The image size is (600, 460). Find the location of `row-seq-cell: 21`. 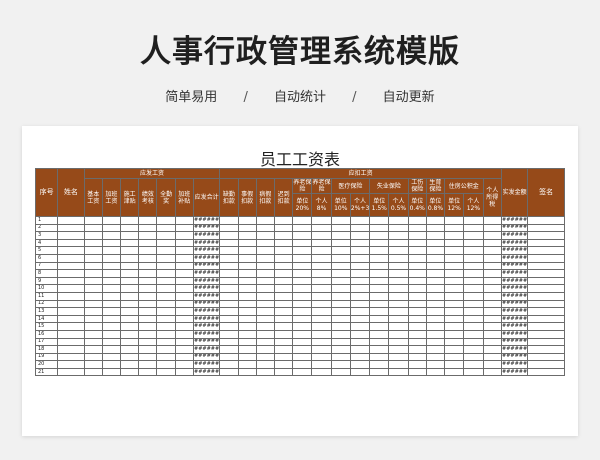

row-seq-cell: 21 is located at coordinates (46, 372).